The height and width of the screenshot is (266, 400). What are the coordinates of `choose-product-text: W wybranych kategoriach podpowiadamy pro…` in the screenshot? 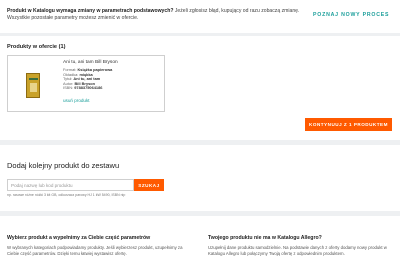 It's located at (95, 250).